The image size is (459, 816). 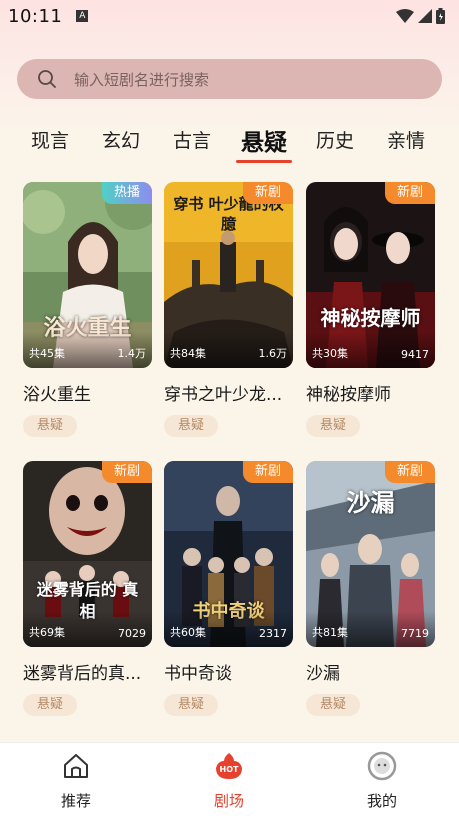 I want to click on nav-theater: HOT 剧场, so click(x=229, y=781).